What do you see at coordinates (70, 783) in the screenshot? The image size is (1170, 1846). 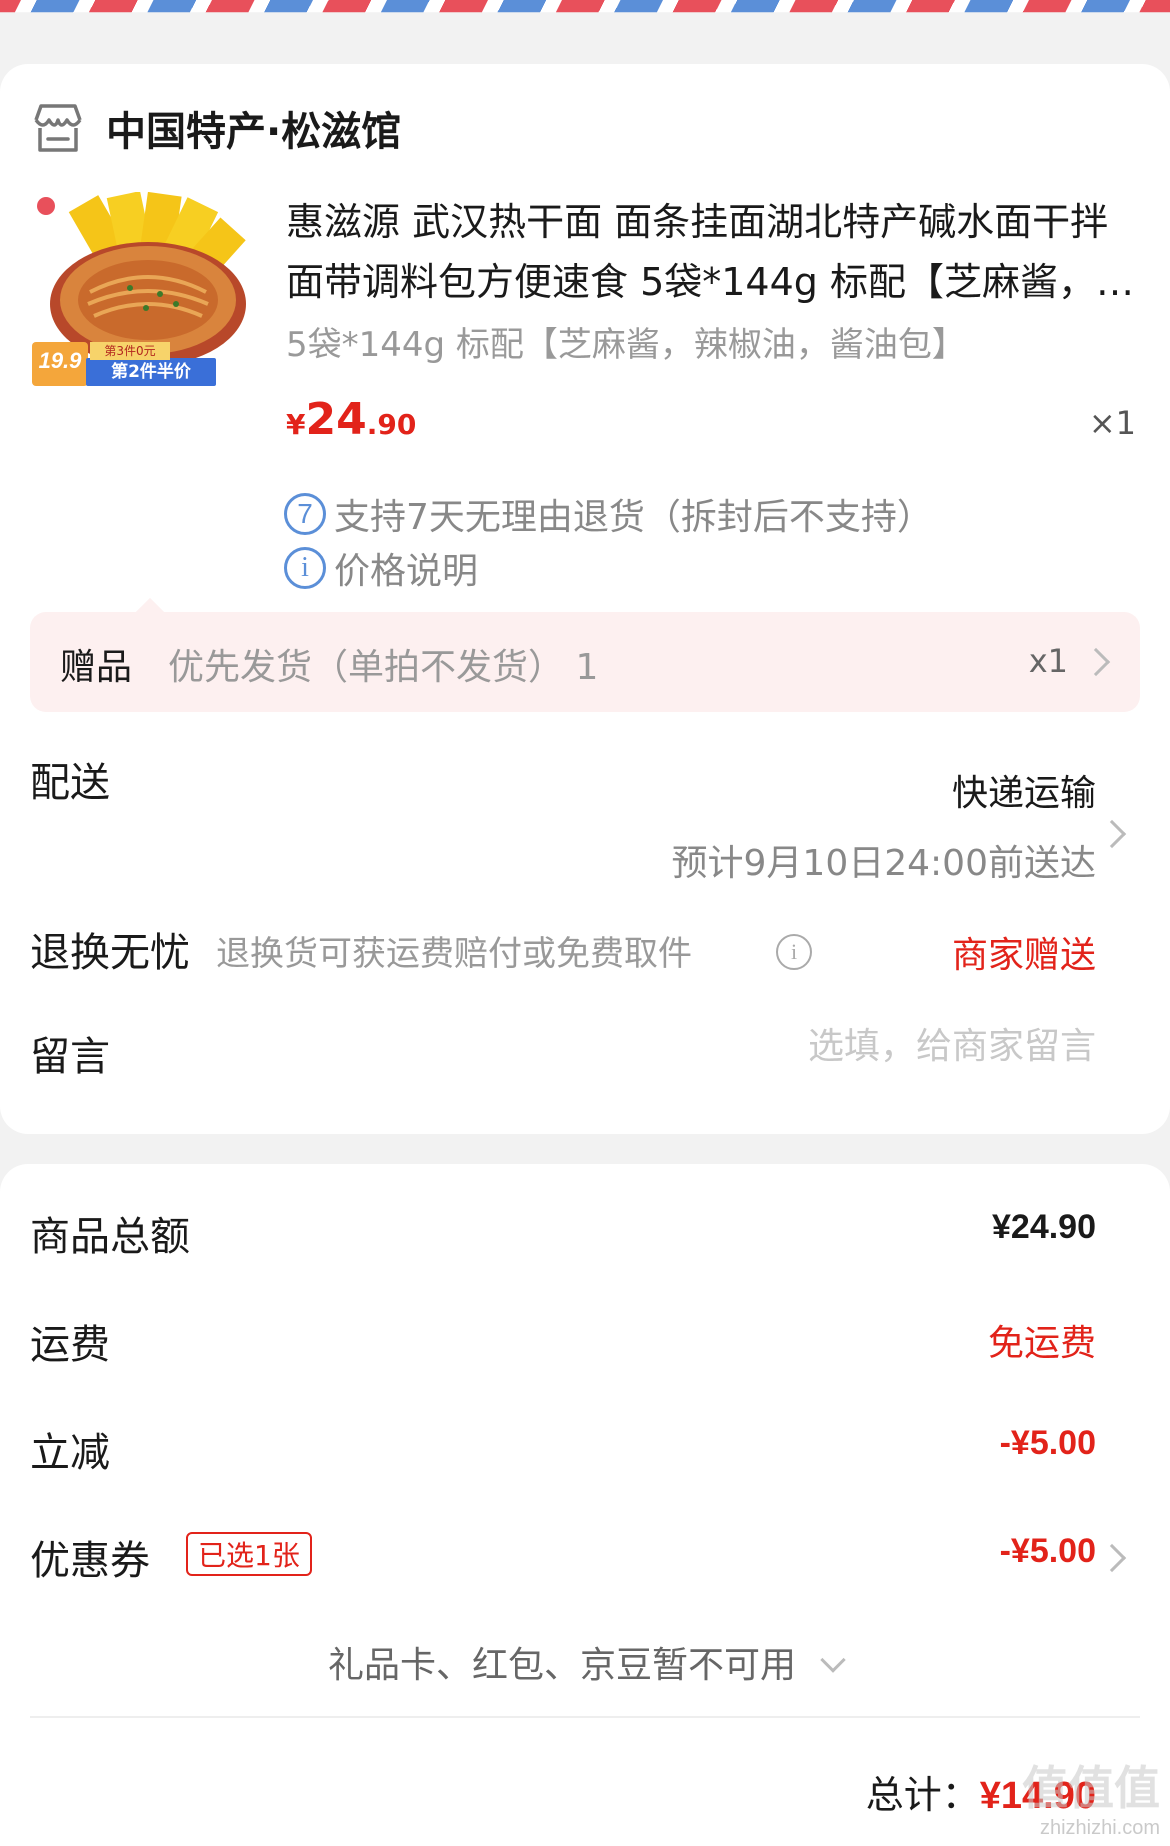 I see `delivery-label: 配送` at bounding box center [70, 783].